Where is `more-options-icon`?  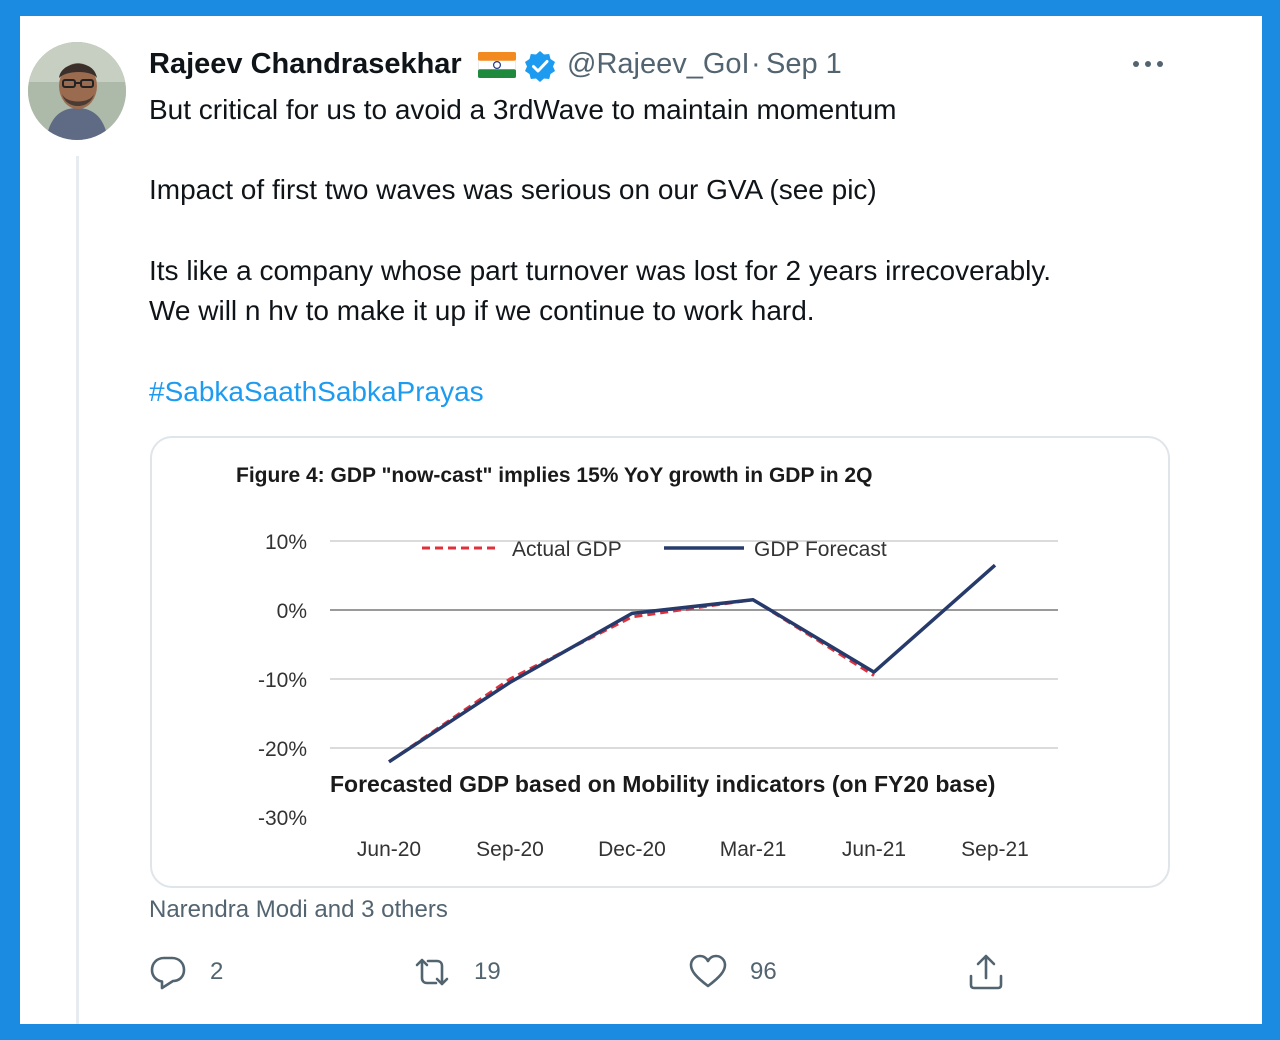
more-options-icon is located at coordinates (1148, 64).